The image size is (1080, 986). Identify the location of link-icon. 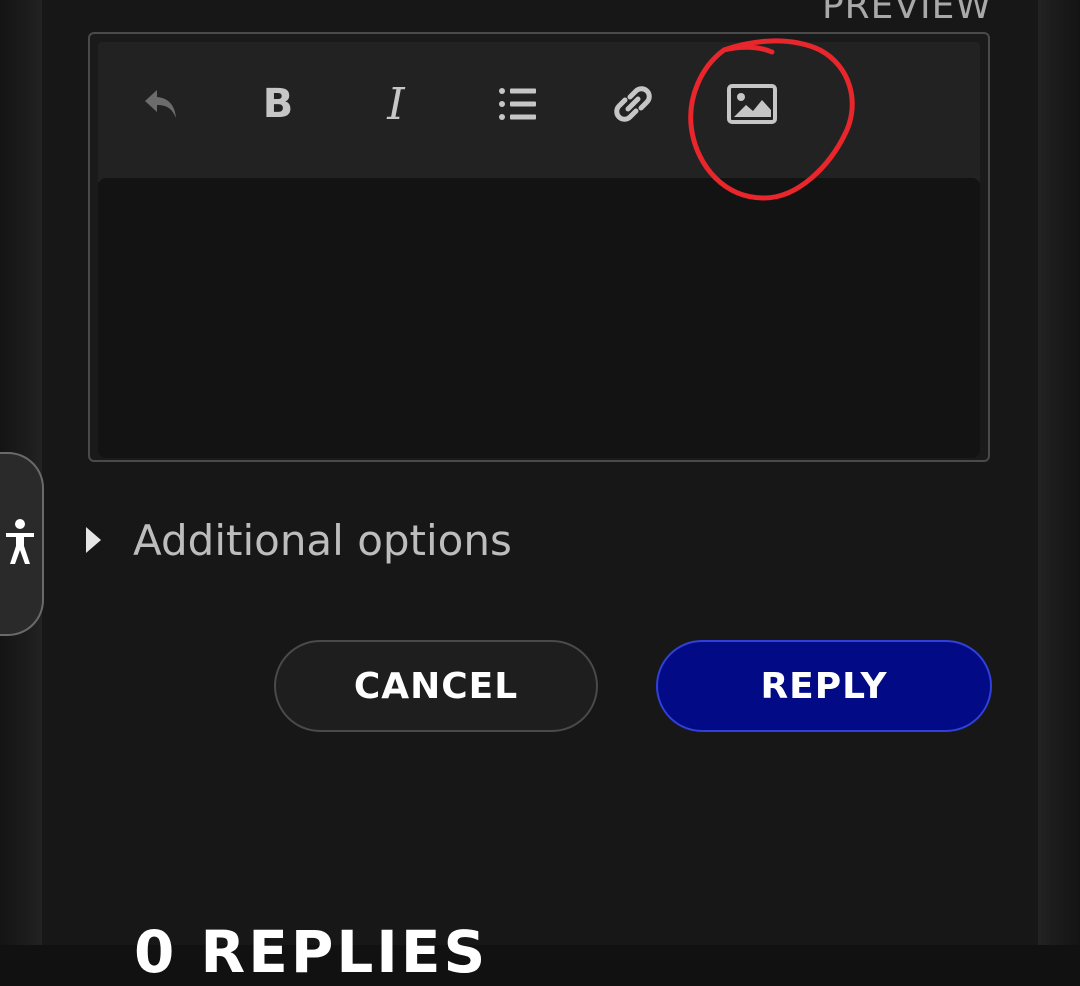
(633, 104).